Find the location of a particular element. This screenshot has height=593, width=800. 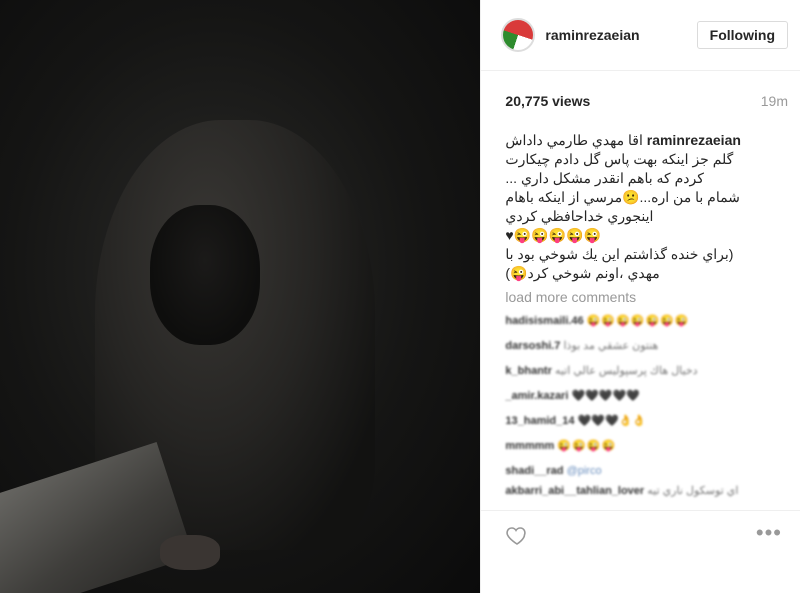

list-item: _amir.kazari 🖤🖤🖤🖤🖤 is located at coordinates (640, 396).